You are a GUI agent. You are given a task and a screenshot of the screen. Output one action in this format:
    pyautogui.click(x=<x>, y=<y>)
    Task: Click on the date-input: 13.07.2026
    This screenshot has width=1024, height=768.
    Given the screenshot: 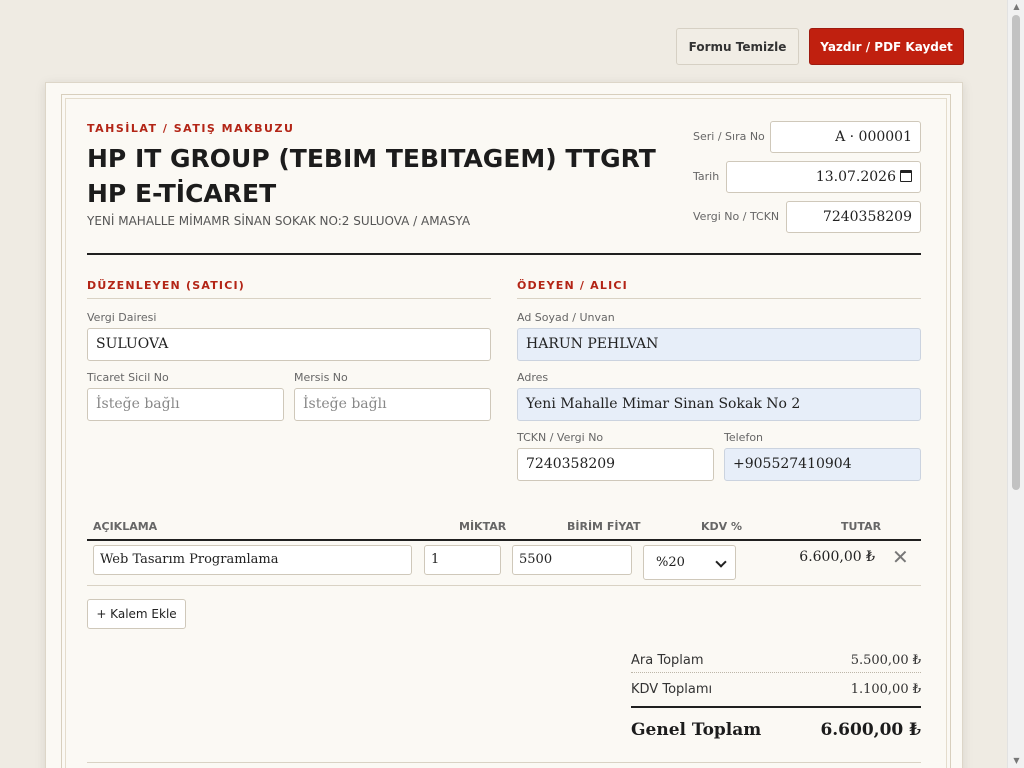 What is the action you would take?
    pyautogui.click(x=823, y=177)
    